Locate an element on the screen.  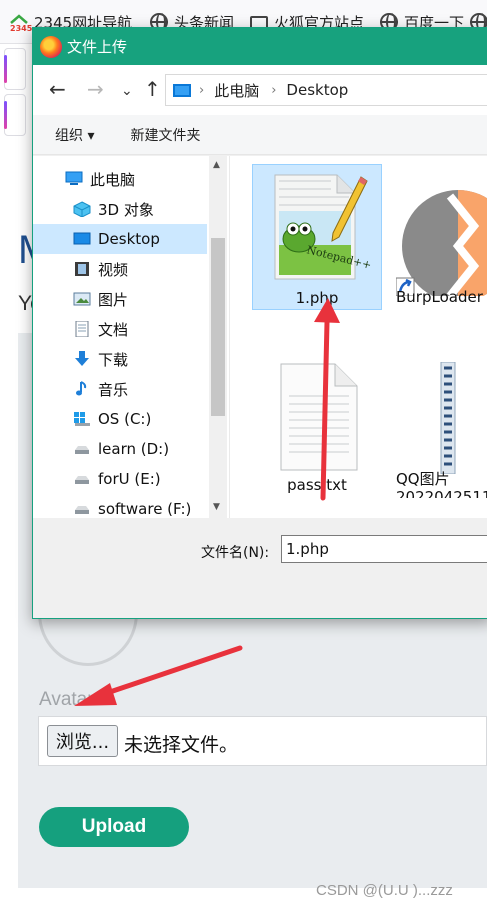
tree-label: learn (D:) is located at coordinates (134, 449).